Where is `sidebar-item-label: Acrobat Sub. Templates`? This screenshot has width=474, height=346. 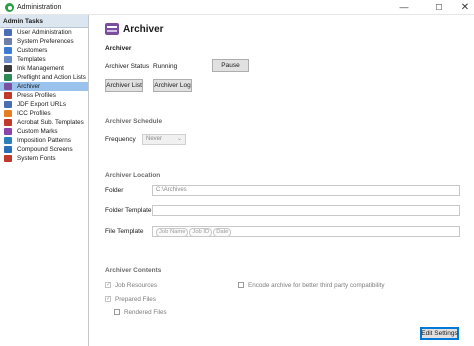
sidebar-item-label: Acrobat Sub. Templates is located at coordinates (50, 122).